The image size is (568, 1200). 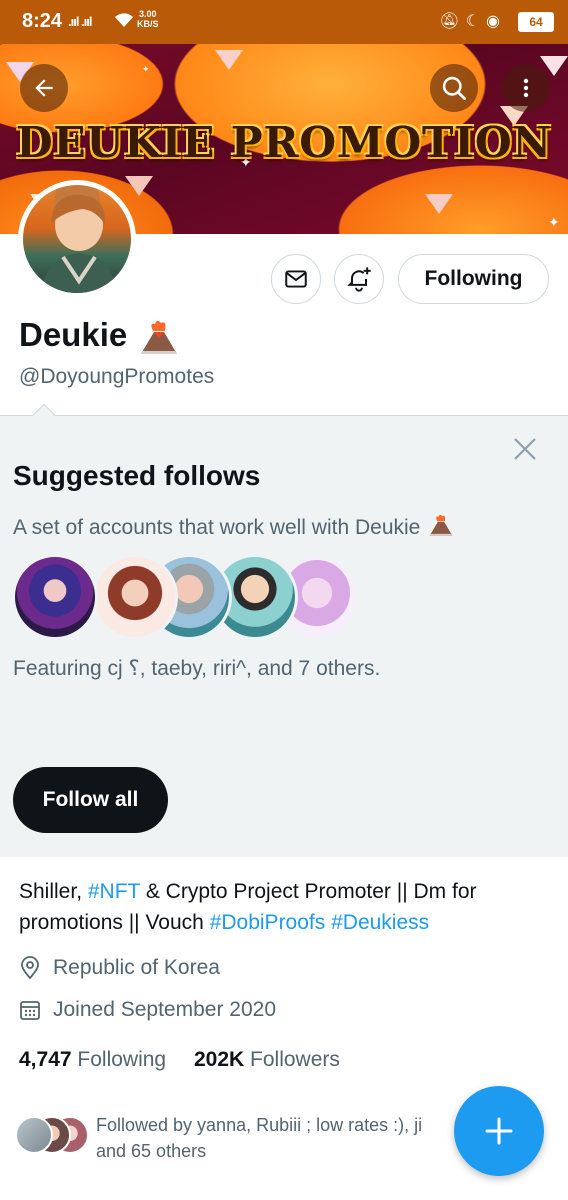 I want to click on profile-avatar, so click(x=77, y=239).